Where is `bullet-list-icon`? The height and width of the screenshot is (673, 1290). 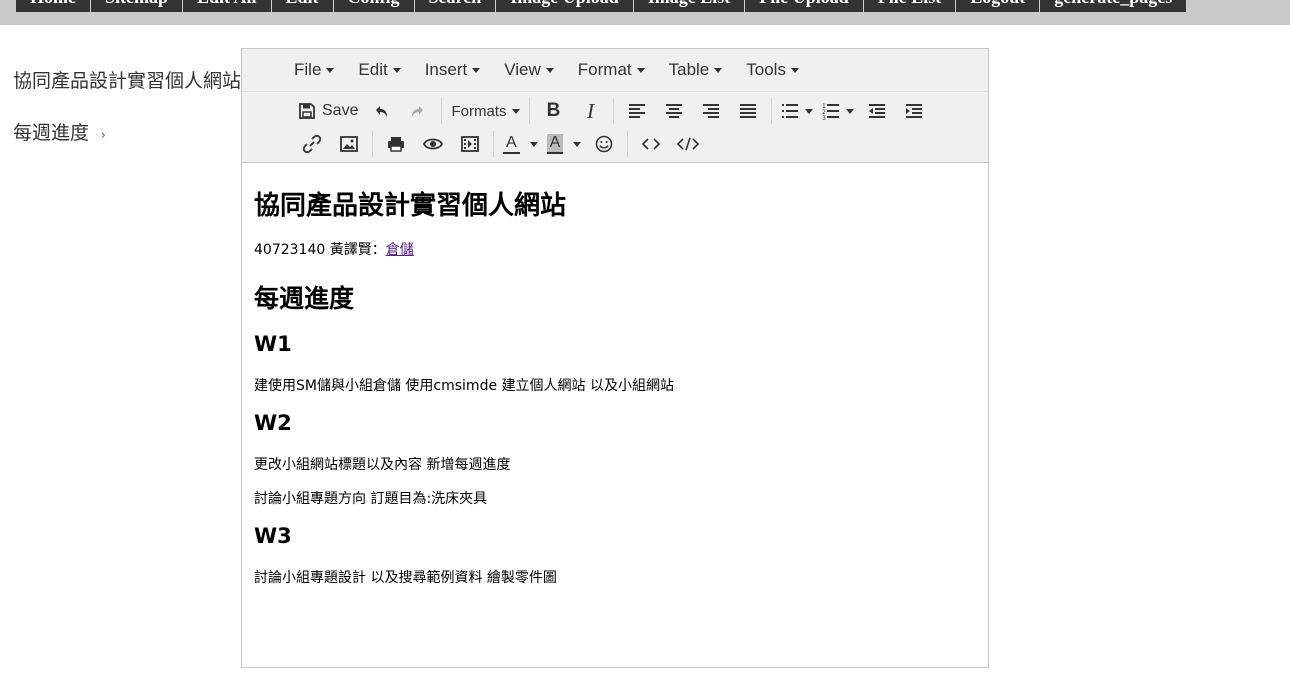 bullet-list-icon is located at coordinates (790, 111).